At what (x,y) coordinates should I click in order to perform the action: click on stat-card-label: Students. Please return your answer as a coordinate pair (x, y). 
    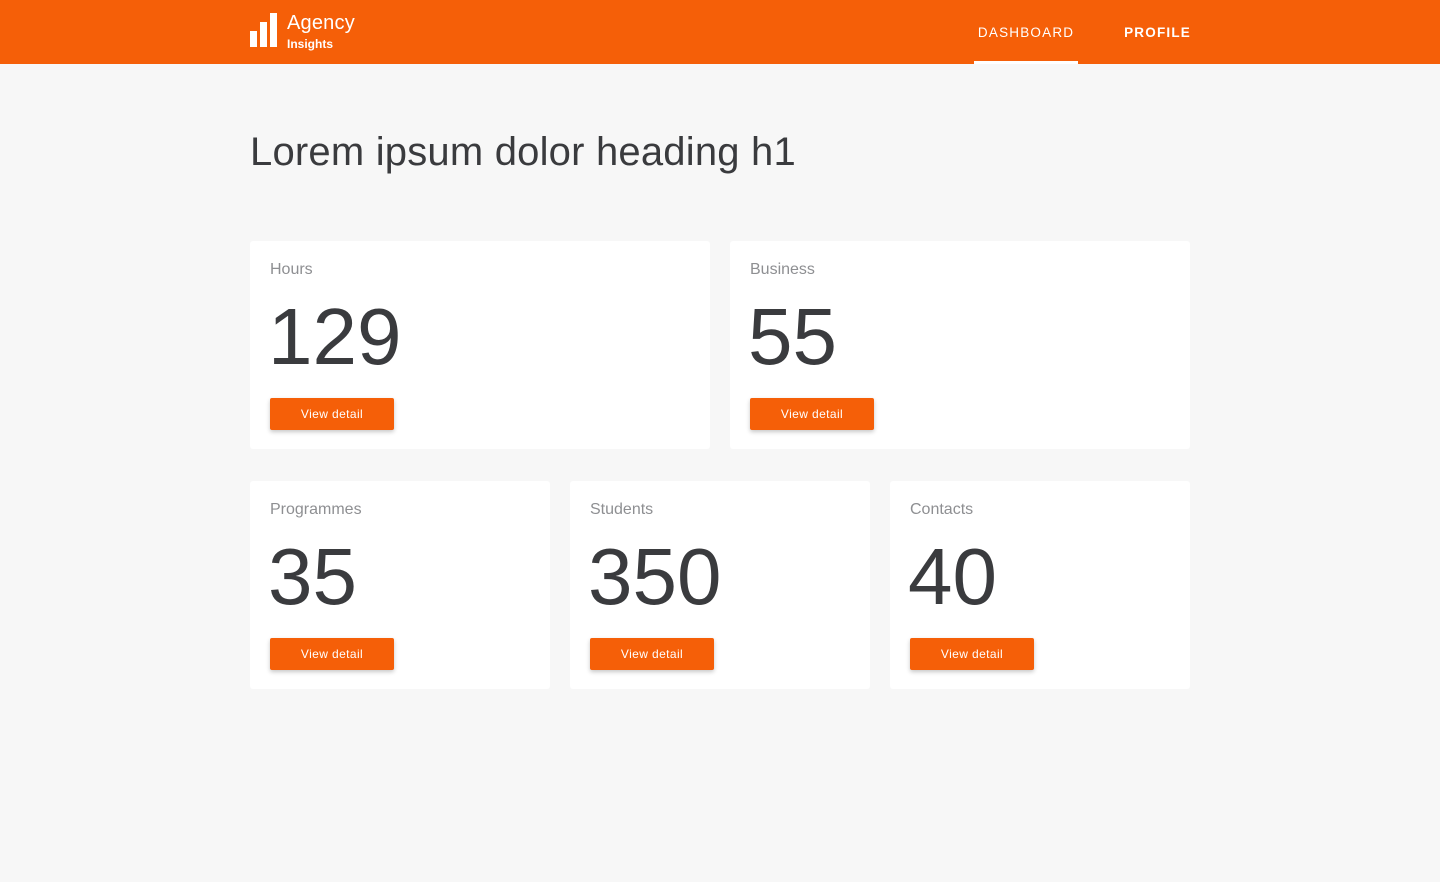
    Looking at the image, I should click on (622, 509).